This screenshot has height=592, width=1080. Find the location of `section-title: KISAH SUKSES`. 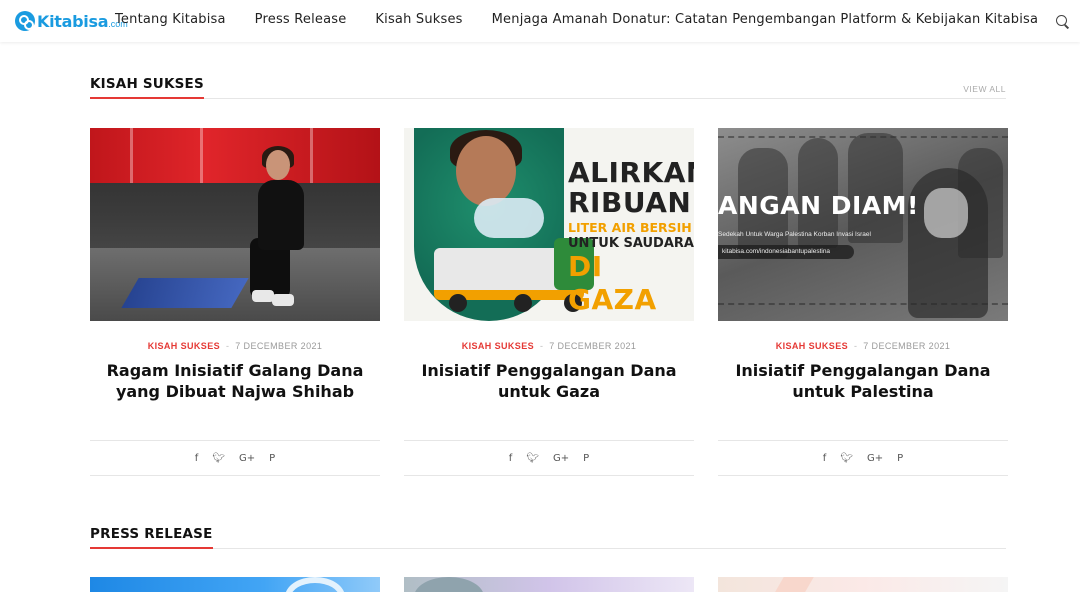

section-title: KISAH SUKSES is located at coordinates (147, 87).